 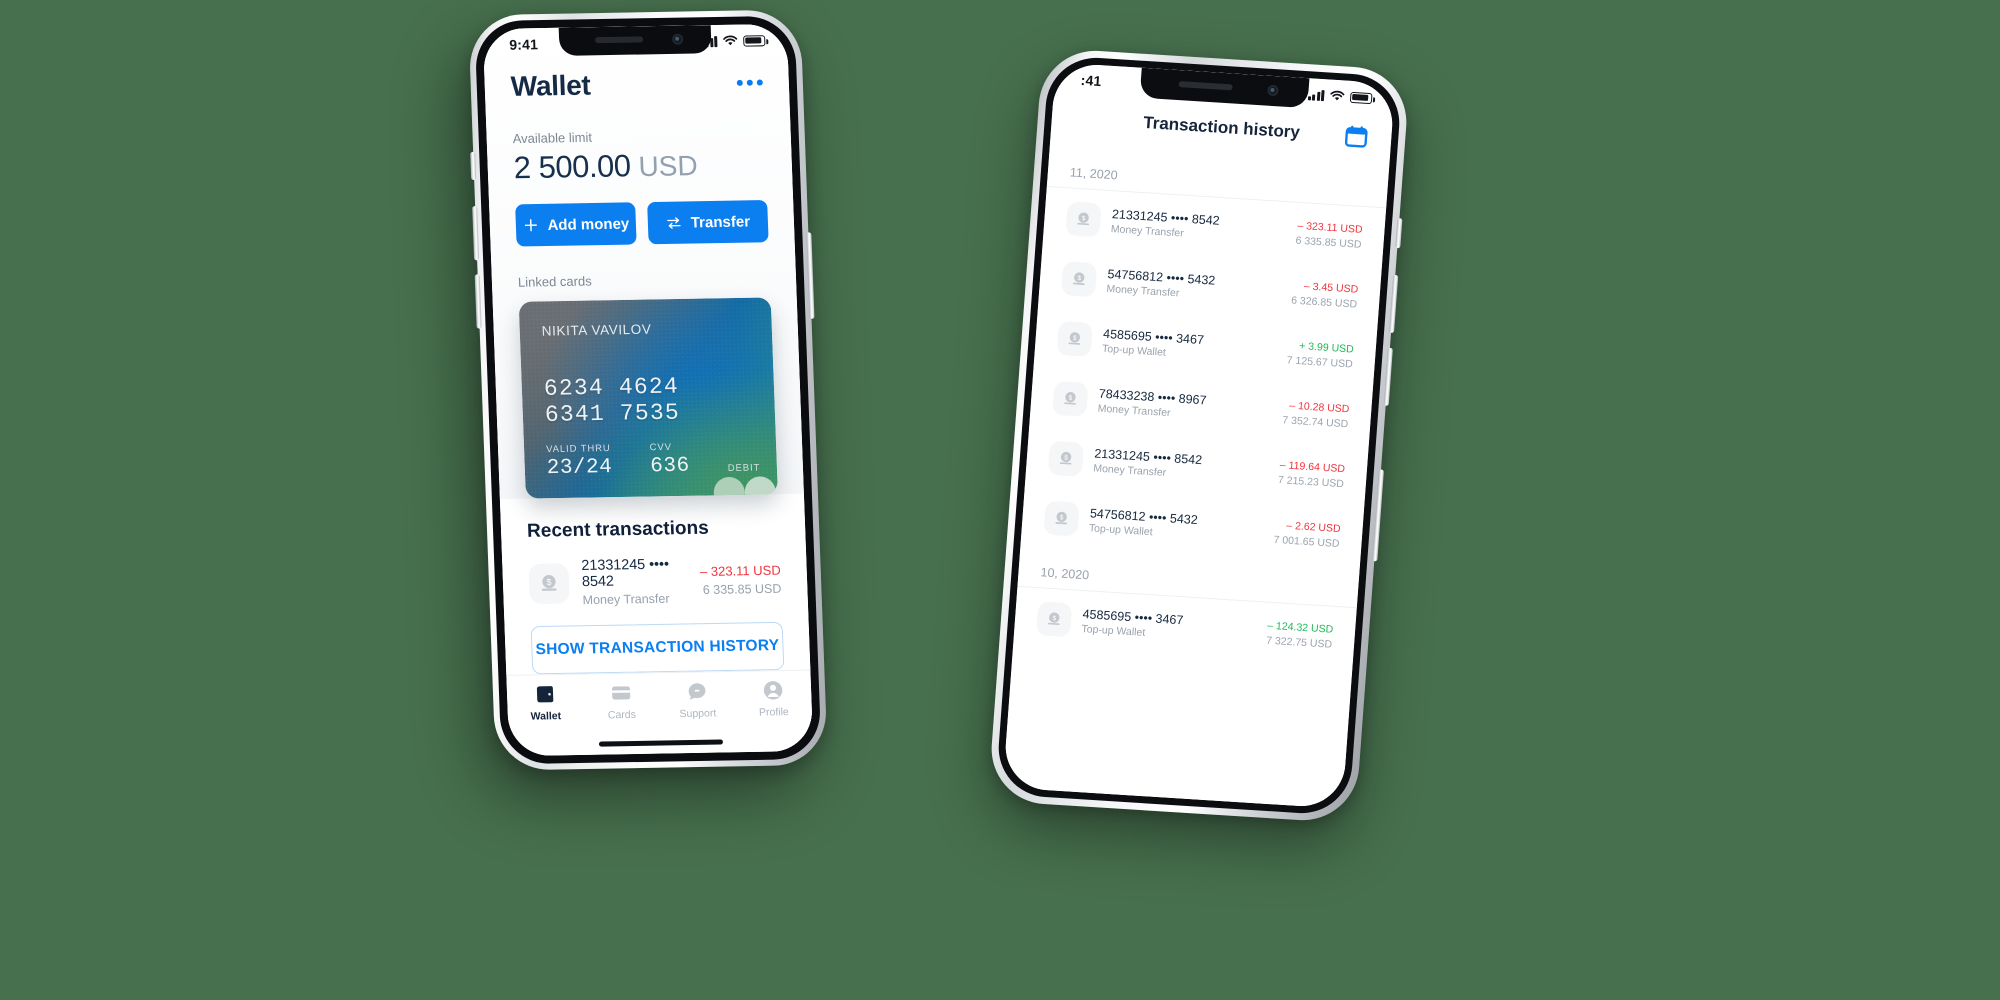 I want to click on card-holder-name: NIKITA VAVILOV, so click(x=596, y=330).